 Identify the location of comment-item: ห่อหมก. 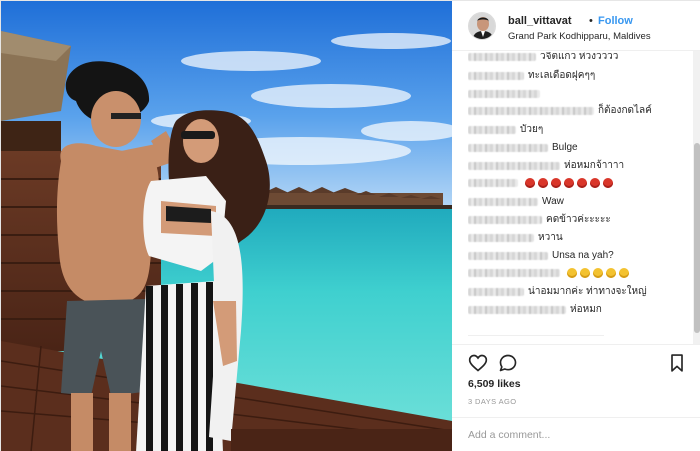
(535, 310).